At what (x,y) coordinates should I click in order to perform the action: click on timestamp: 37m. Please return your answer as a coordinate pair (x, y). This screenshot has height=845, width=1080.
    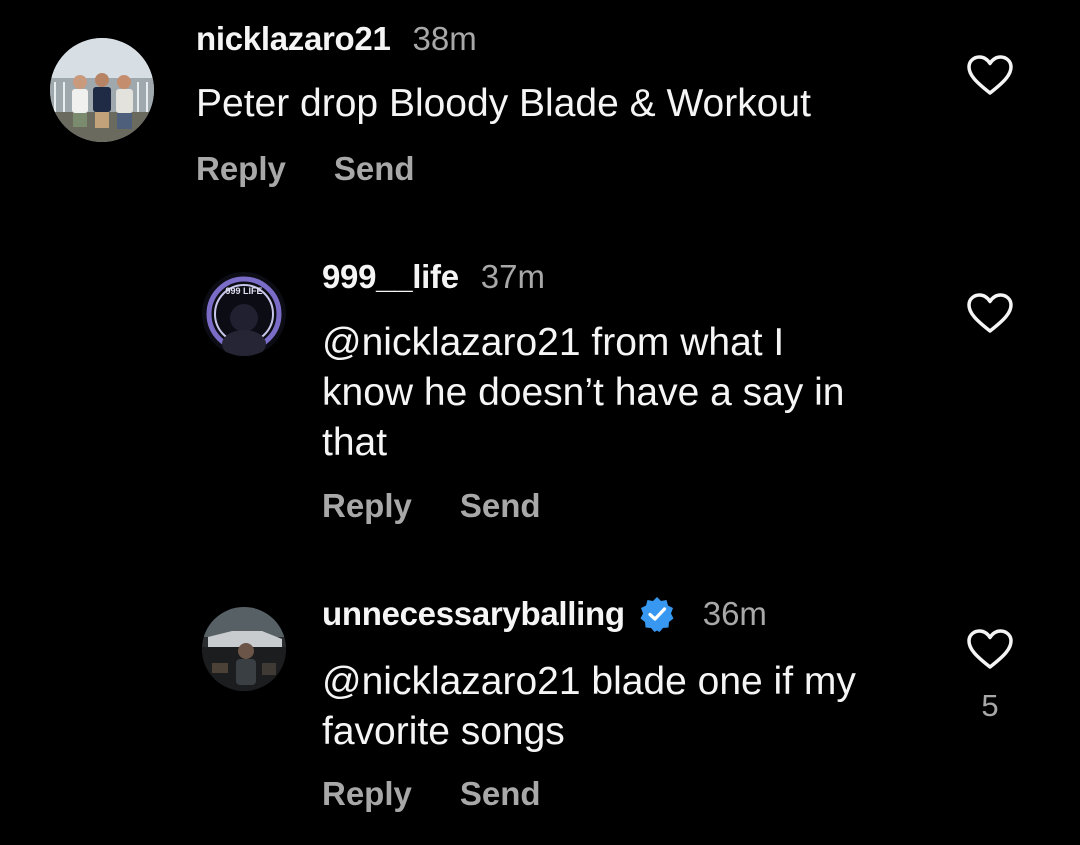
    Looking at the image, I should click on (512, 276).